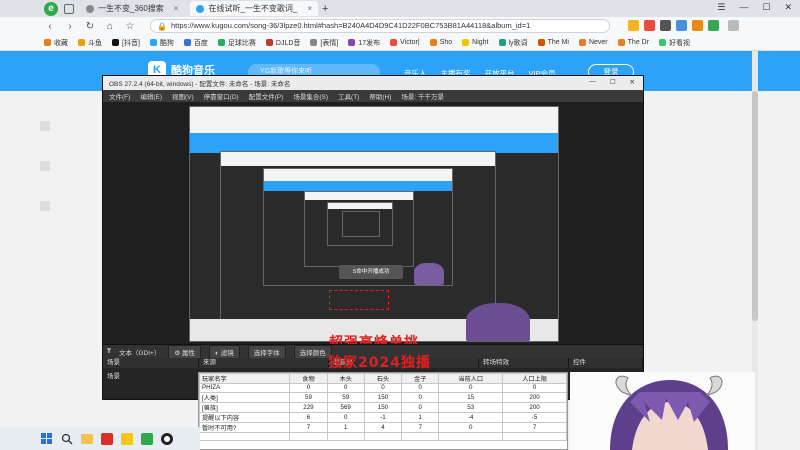 This screenshot has height=450, width=800. What do you see at coordinates (200, 8) in the screenshot?
I see `tab-favicon-icon` at bounding box center [200, 8].